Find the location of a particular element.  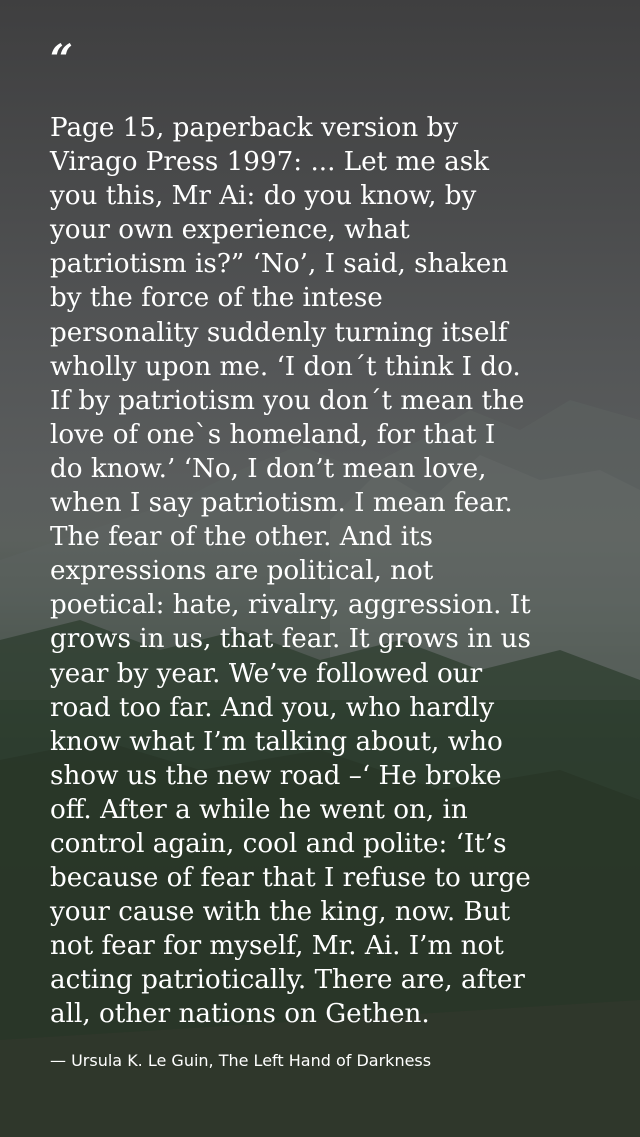

quote-line: wholly upon me. ‘I don´t think I do. is located at coordinates (285, 366).